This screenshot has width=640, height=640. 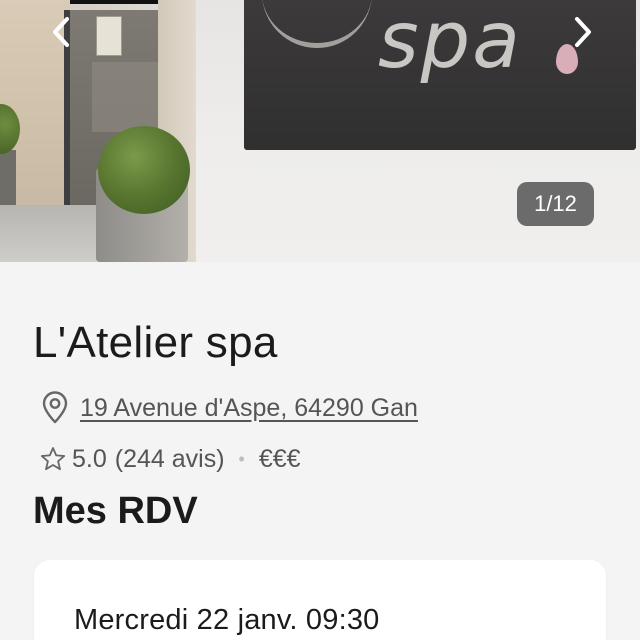 I want to click on rating-row: 5.0 (244 avis) • €€€, so click(x=170, y=459).